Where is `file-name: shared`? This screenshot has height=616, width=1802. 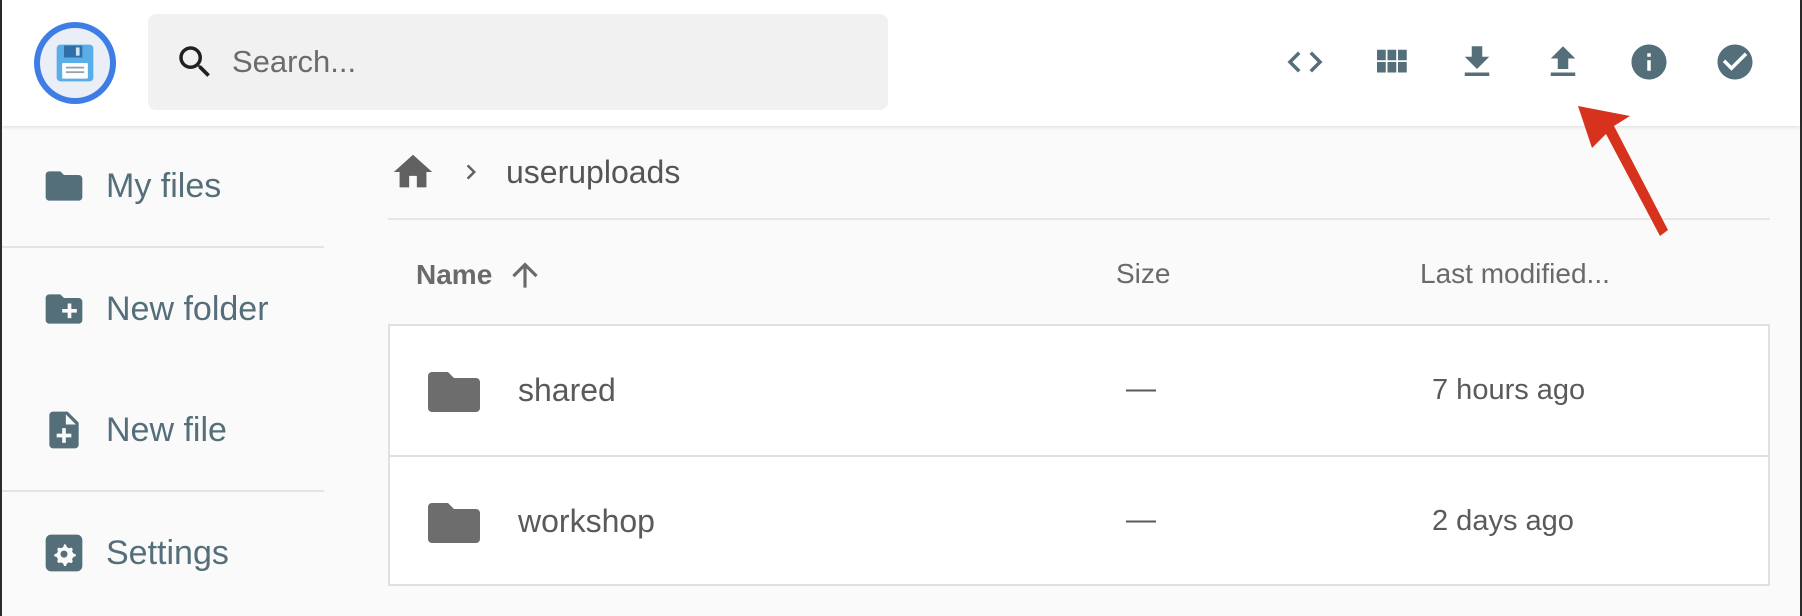 file-name: shared is located at coordinates (567, 390).